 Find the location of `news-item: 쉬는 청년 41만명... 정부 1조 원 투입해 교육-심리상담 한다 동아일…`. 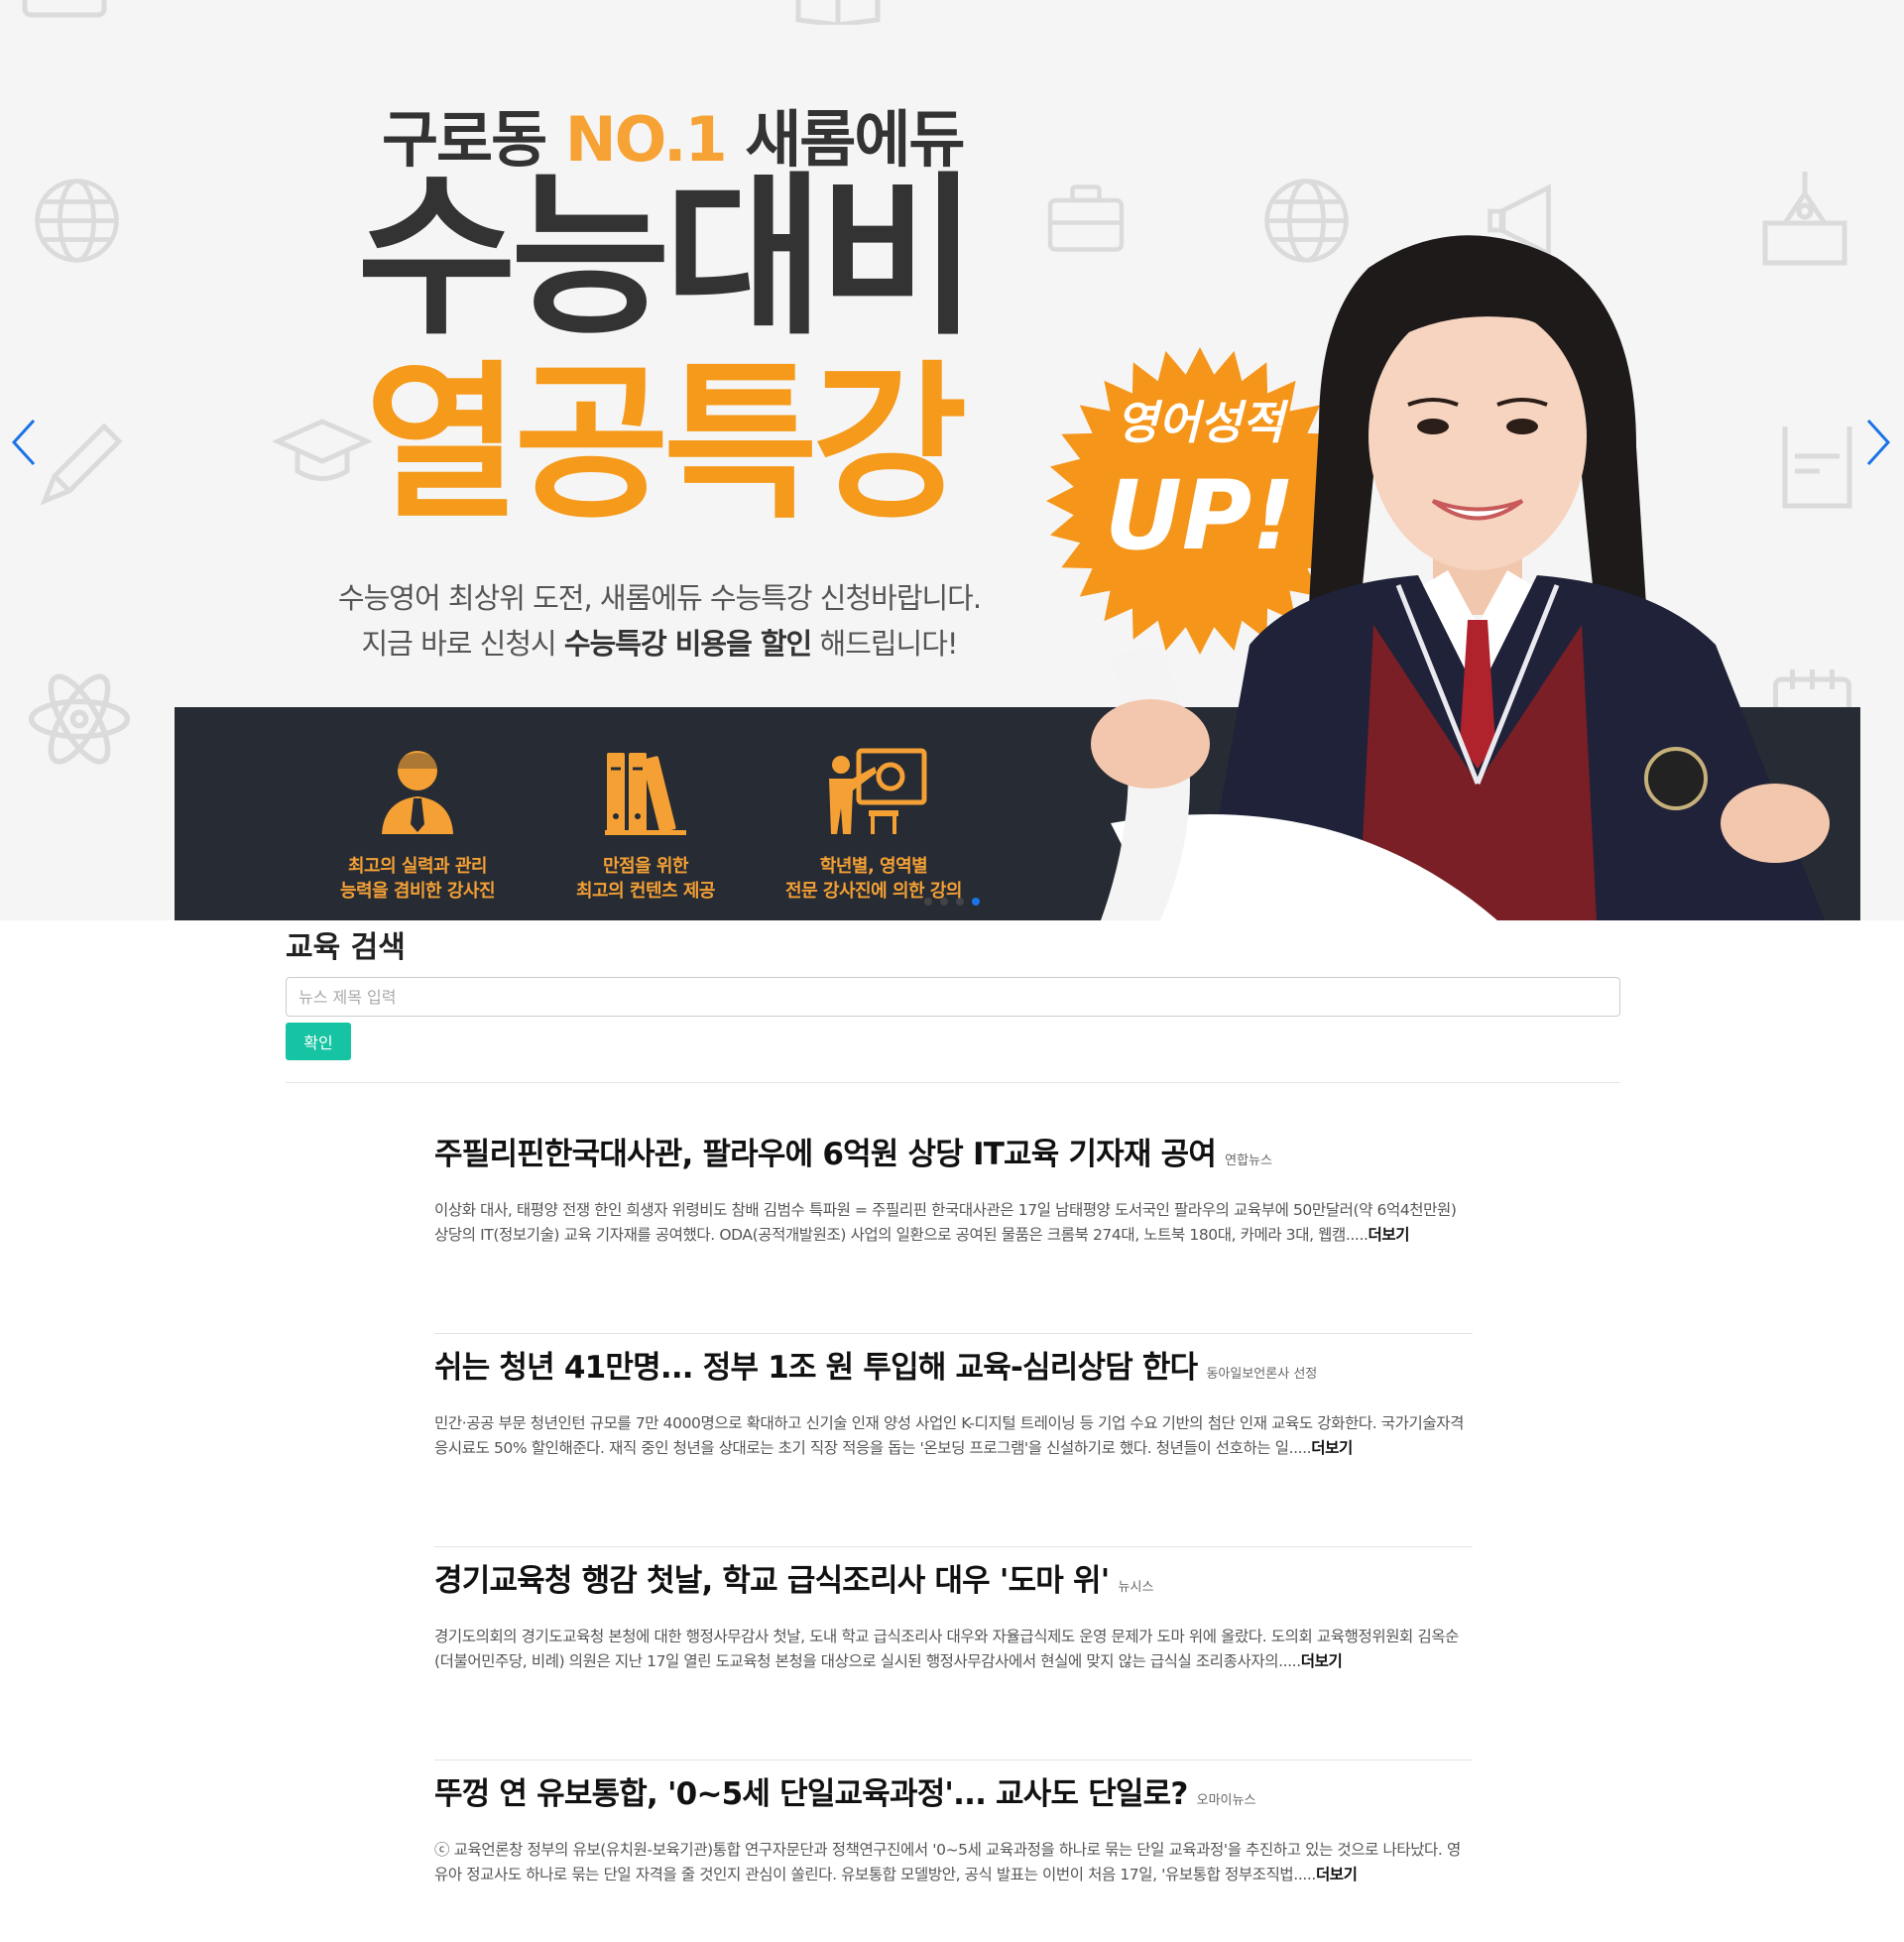

news-item: 쉬는 청년 41만명... 정부 1조 원 투입해 교육-심리상담 한다 동아일… is located at coordinates (953, 1440).